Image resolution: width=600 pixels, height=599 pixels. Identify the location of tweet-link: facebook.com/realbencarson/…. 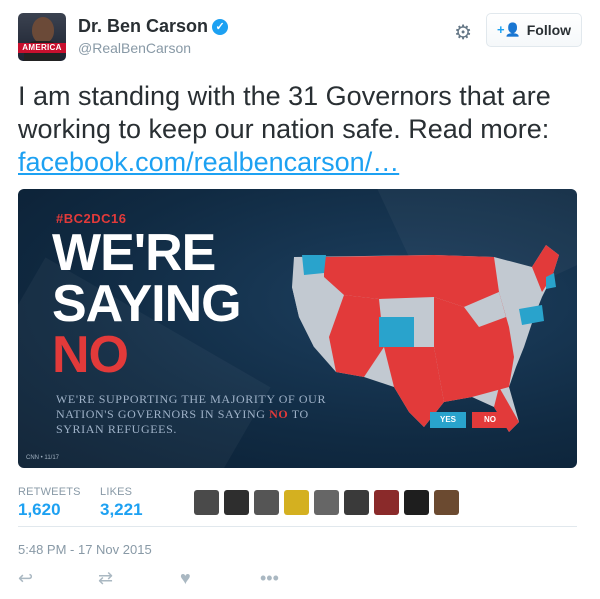
(303, 162).